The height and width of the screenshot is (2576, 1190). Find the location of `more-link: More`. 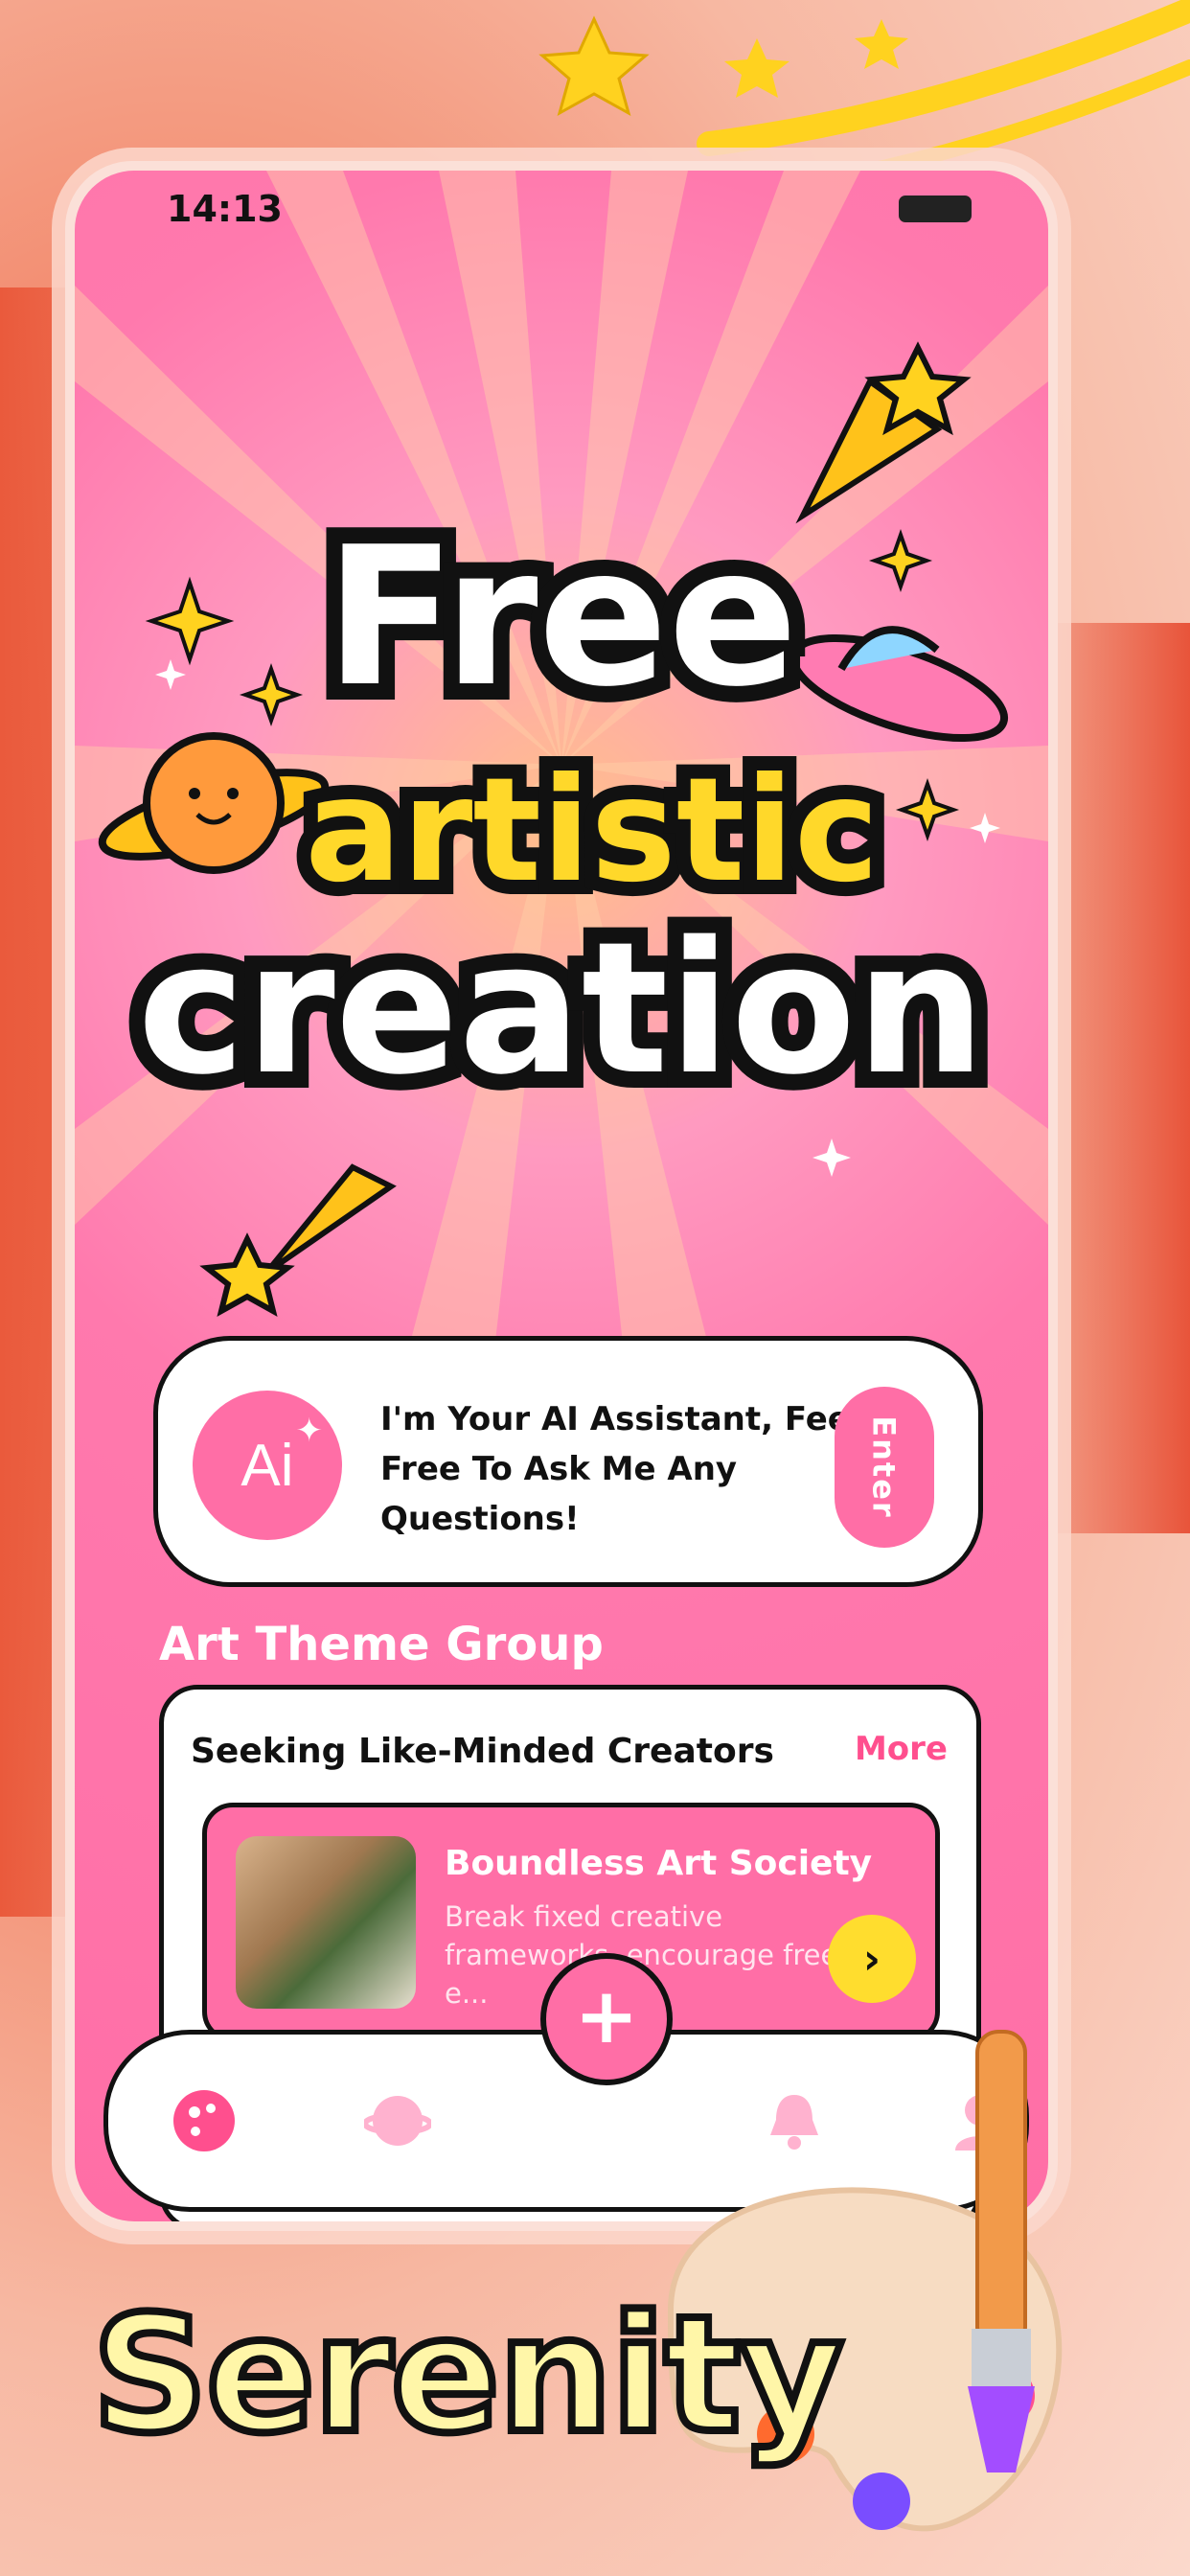

more-link: More is located at coordinates (902, 1749).